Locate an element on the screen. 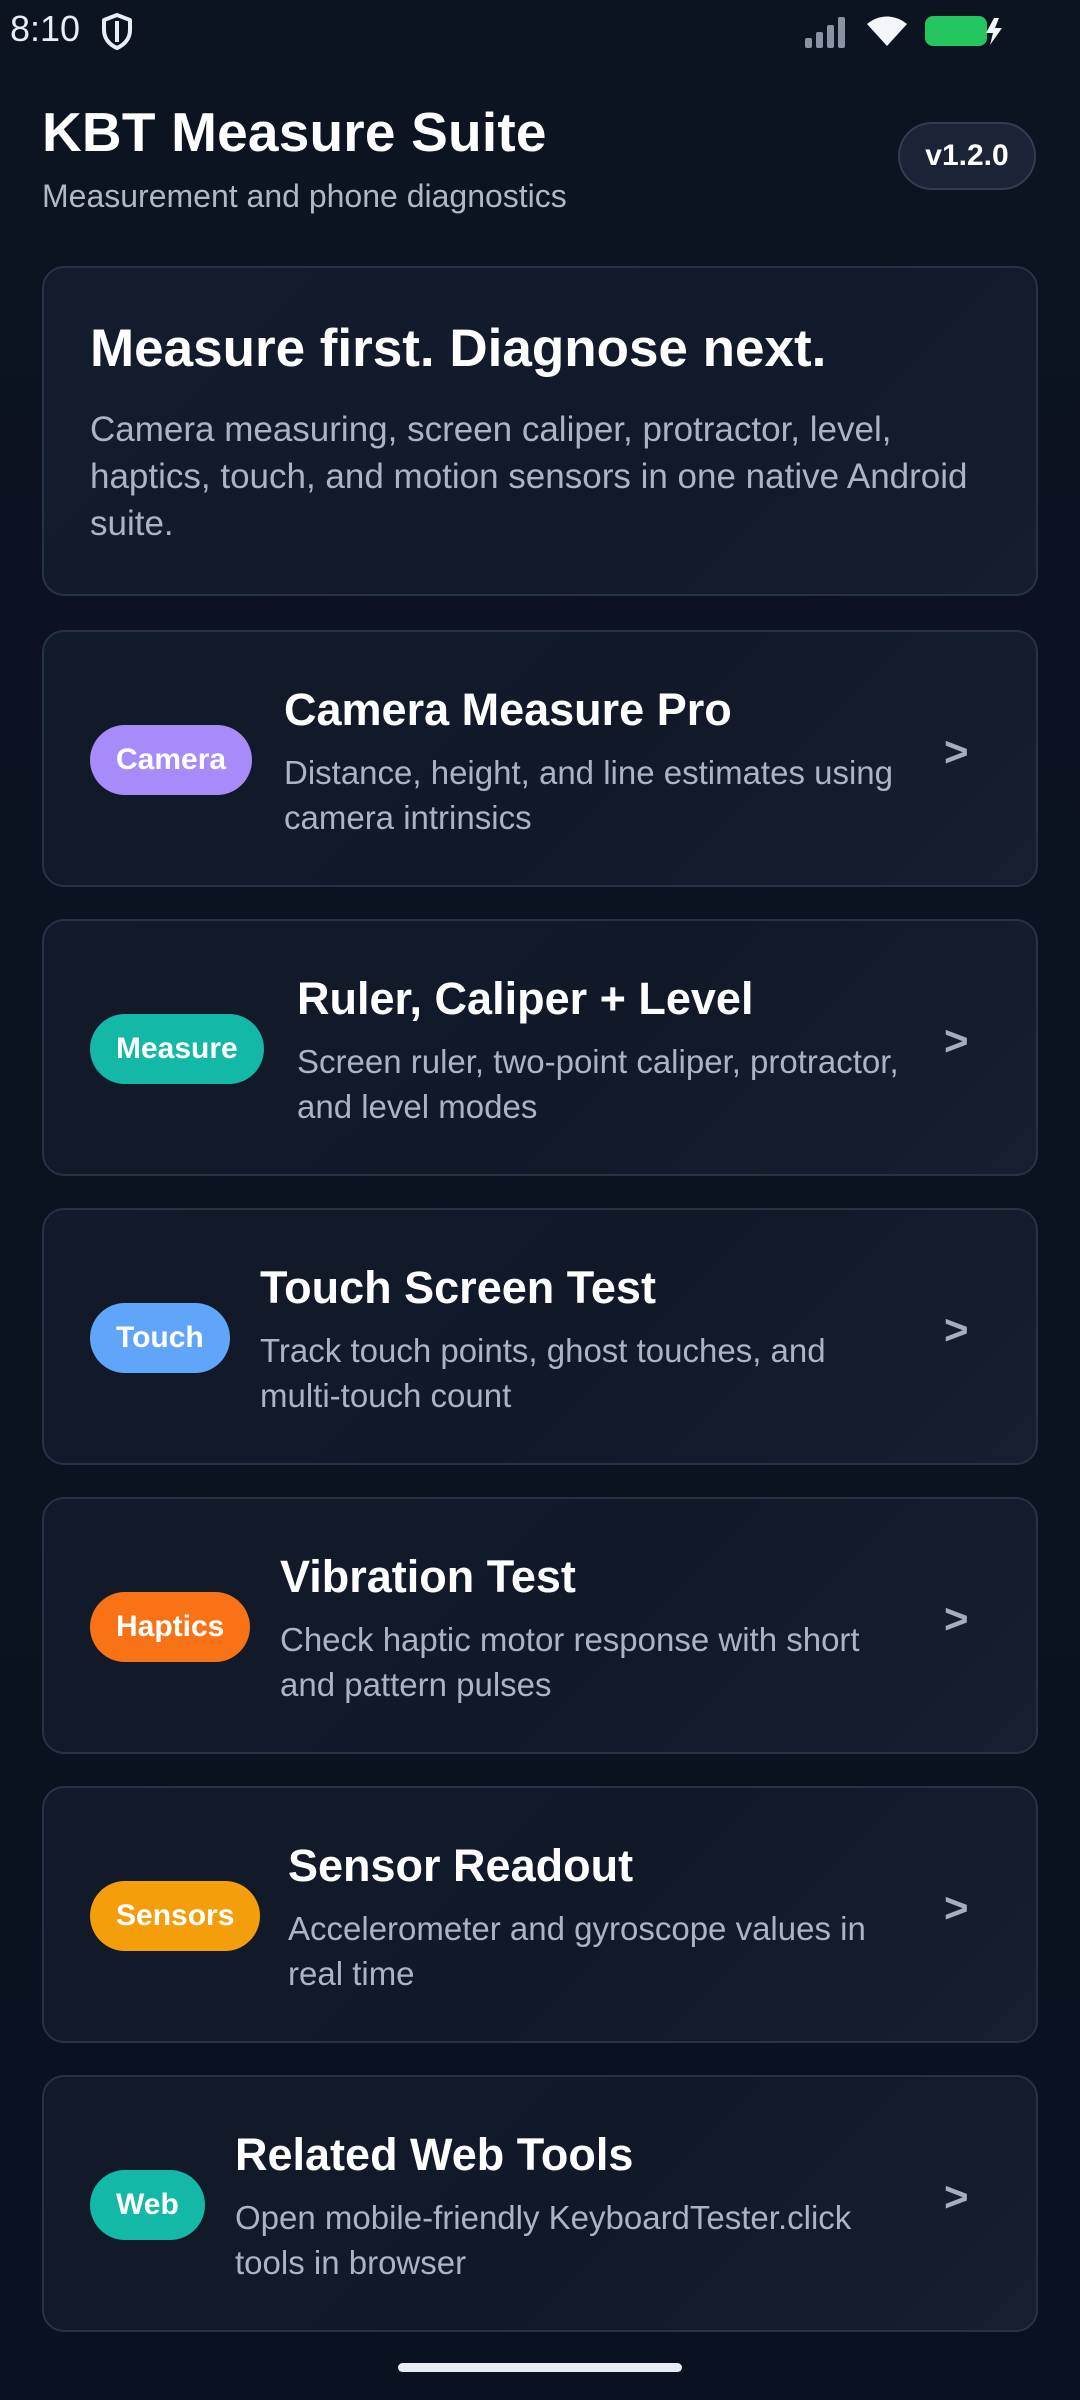 The width and height of the screenshot is (1080, 2400). wifi-icon is located at coordinates (887, 31).